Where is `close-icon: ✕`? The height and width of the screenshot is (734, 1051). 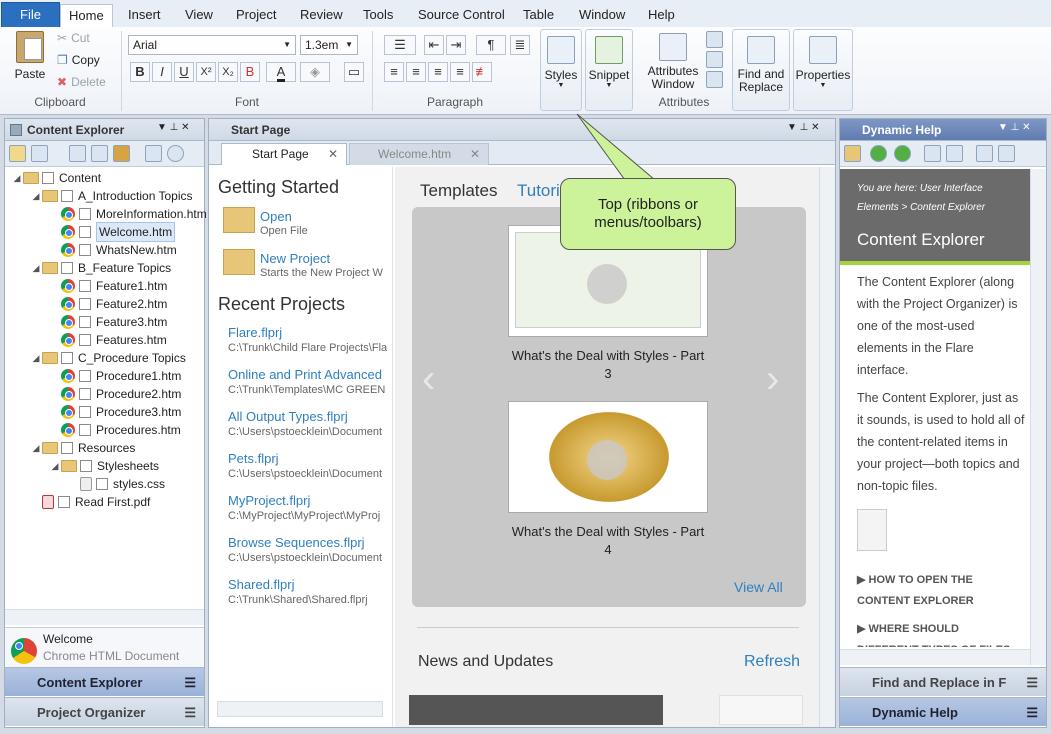
close-icon: ✕ is located at coordinates (333, 154).